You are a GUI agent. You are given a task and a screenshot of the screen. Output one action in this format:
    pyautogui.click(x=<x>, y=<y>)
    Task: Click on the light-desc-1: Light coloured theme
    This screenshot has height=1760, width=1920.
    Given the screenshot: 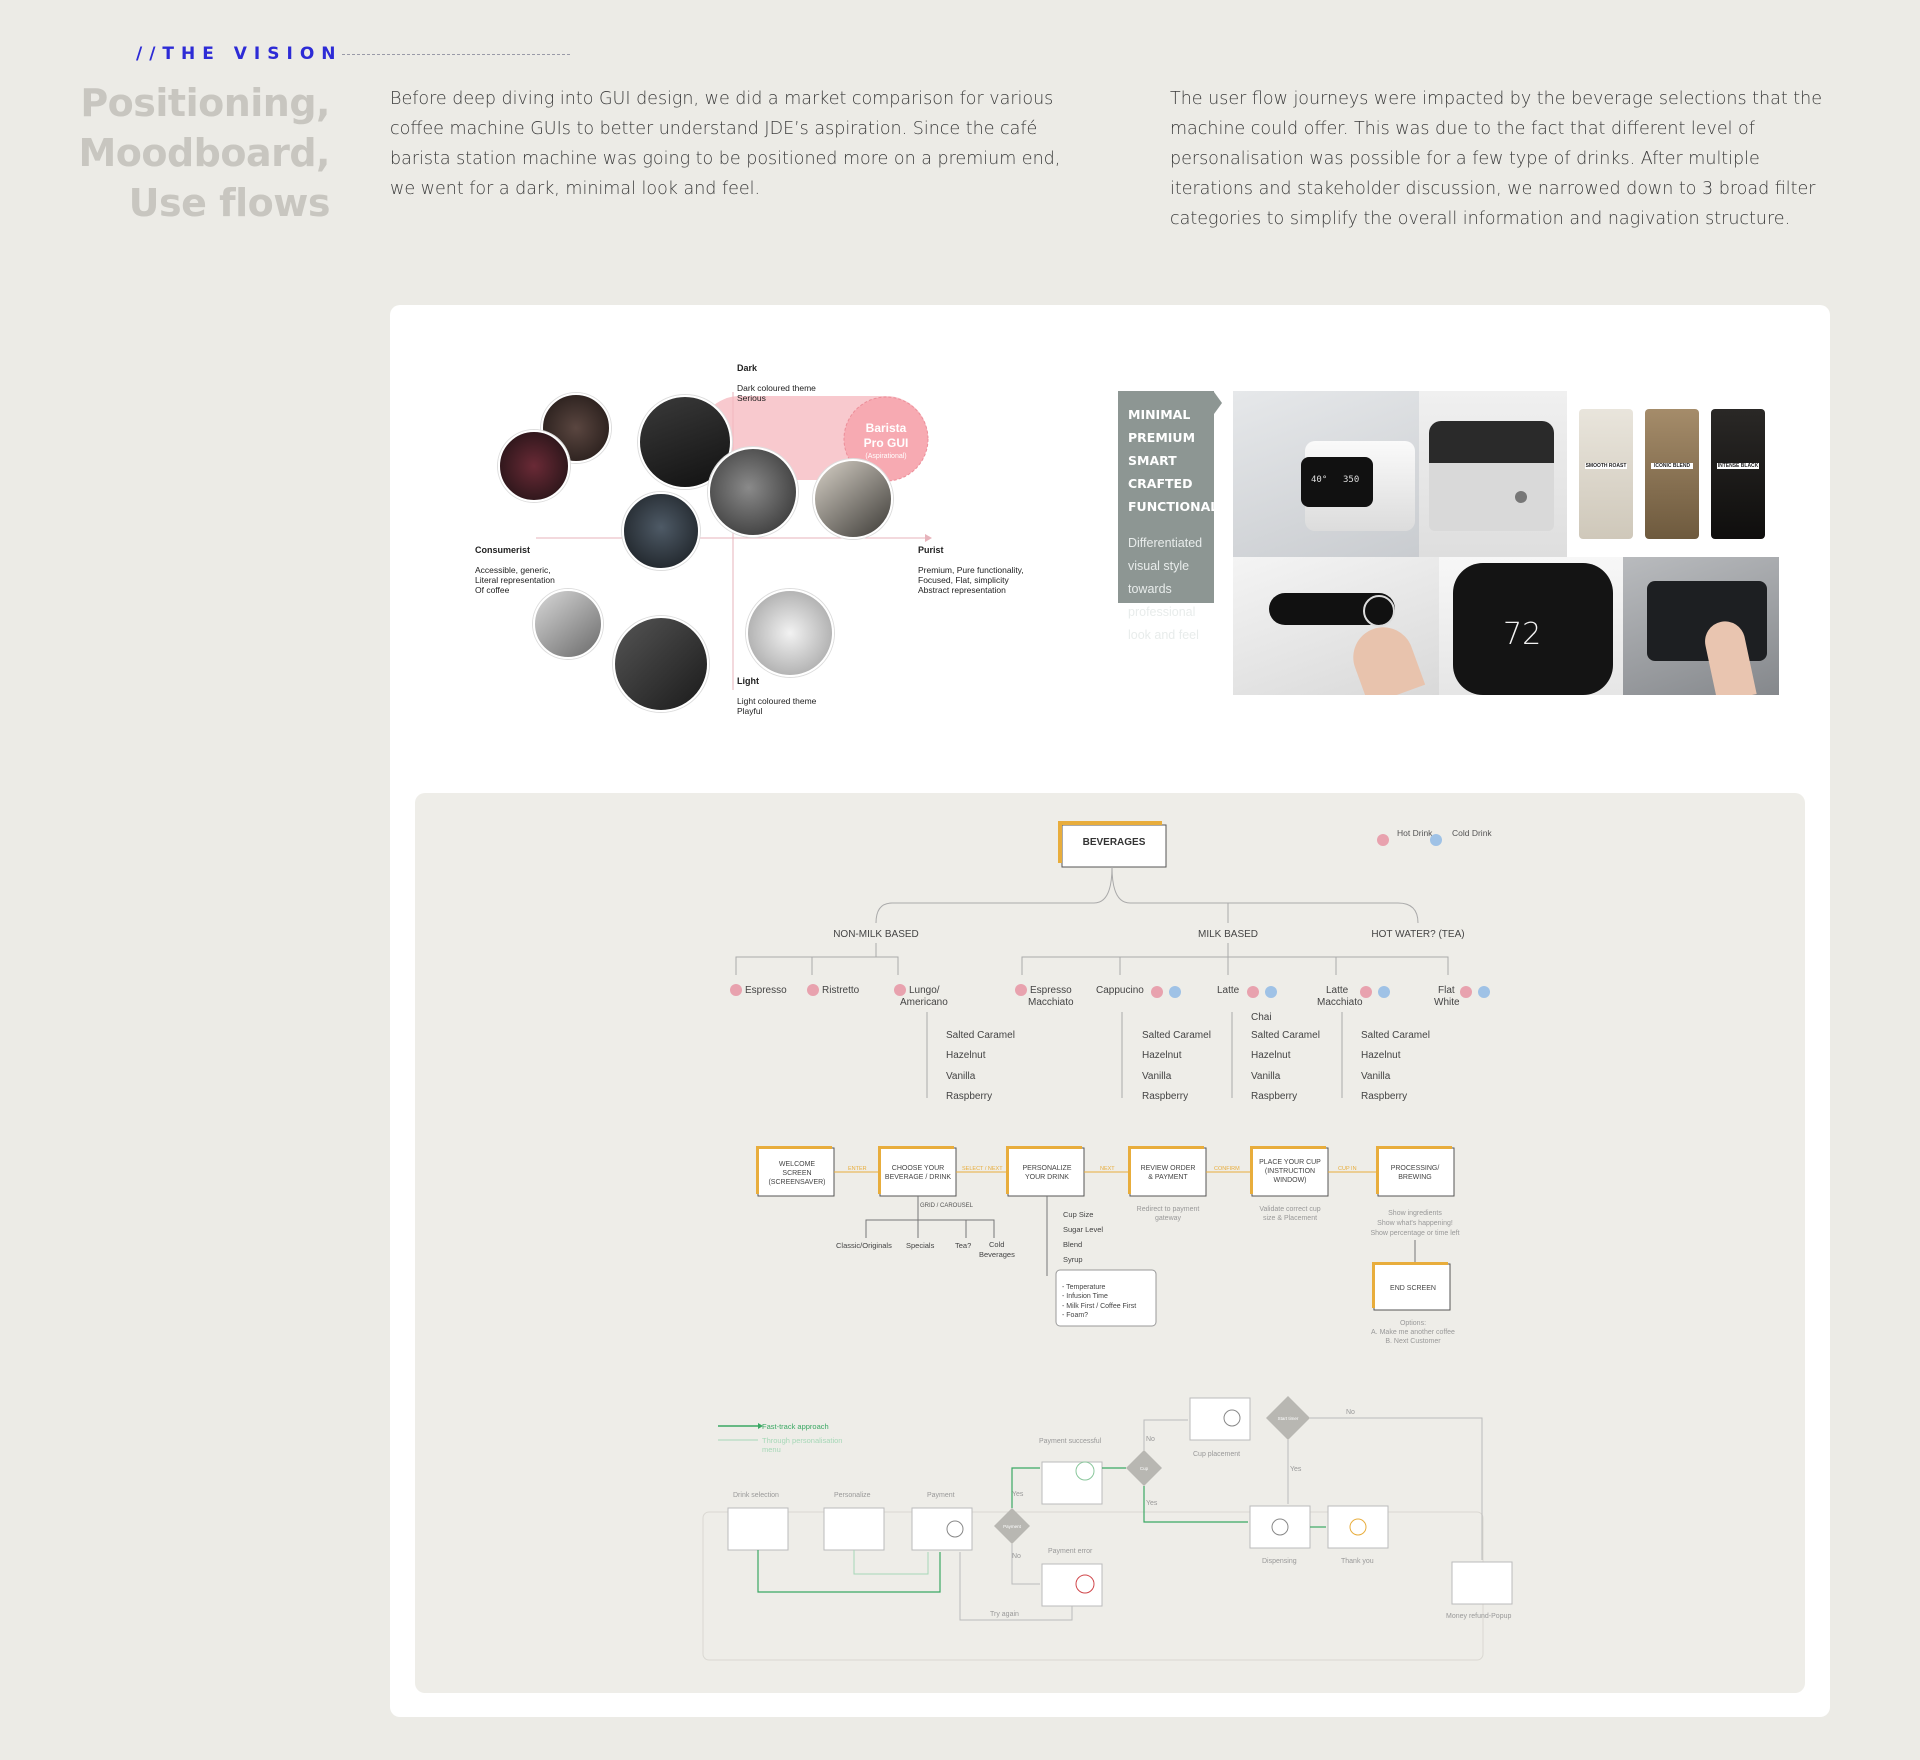 What is the action you would take?
    pyautogui.click(x=777, y=701)
    